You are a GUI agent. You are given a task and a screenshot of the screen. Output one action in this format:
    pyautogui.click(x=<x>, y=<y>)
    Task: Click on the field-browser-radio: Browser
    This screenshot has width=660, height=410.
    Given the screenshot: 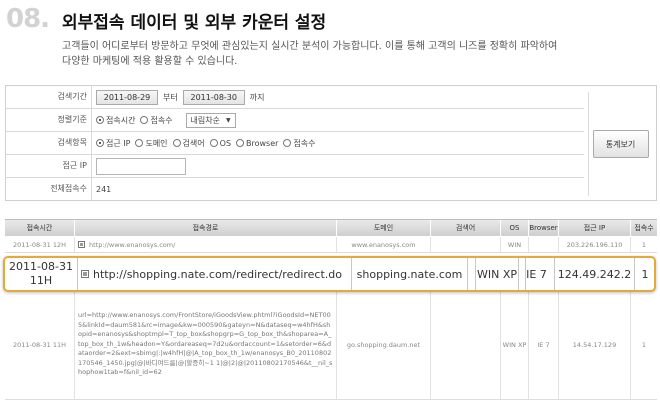 What is the action you would take?
    pyautogui.click(x=257, y=143)
    